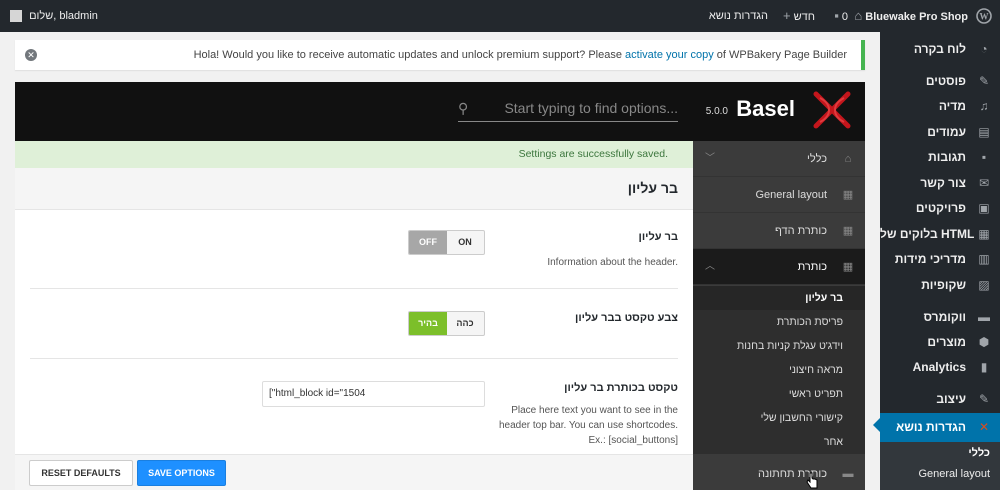  I want to click on pin-icon: ✎, so click(984, 81).